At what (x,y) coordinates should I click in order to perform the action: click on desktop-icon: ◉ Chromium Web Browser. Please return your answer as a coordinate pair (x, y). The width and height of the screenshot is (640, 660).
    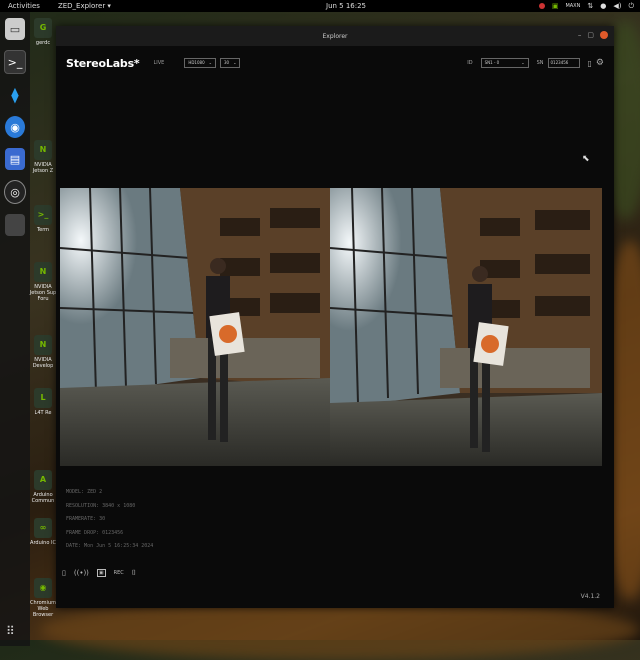
    Looking at the image, I should click on (43, 598).